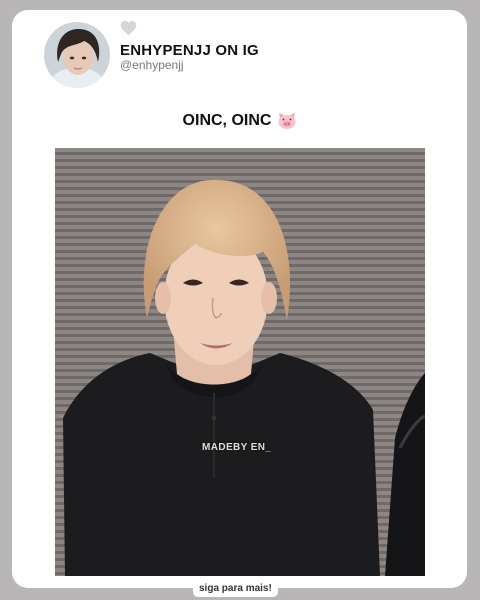  What do you see at coordinates (287, 121) in the screenshot?
I see `pig-face-icon` at bounding box center [287, 121].